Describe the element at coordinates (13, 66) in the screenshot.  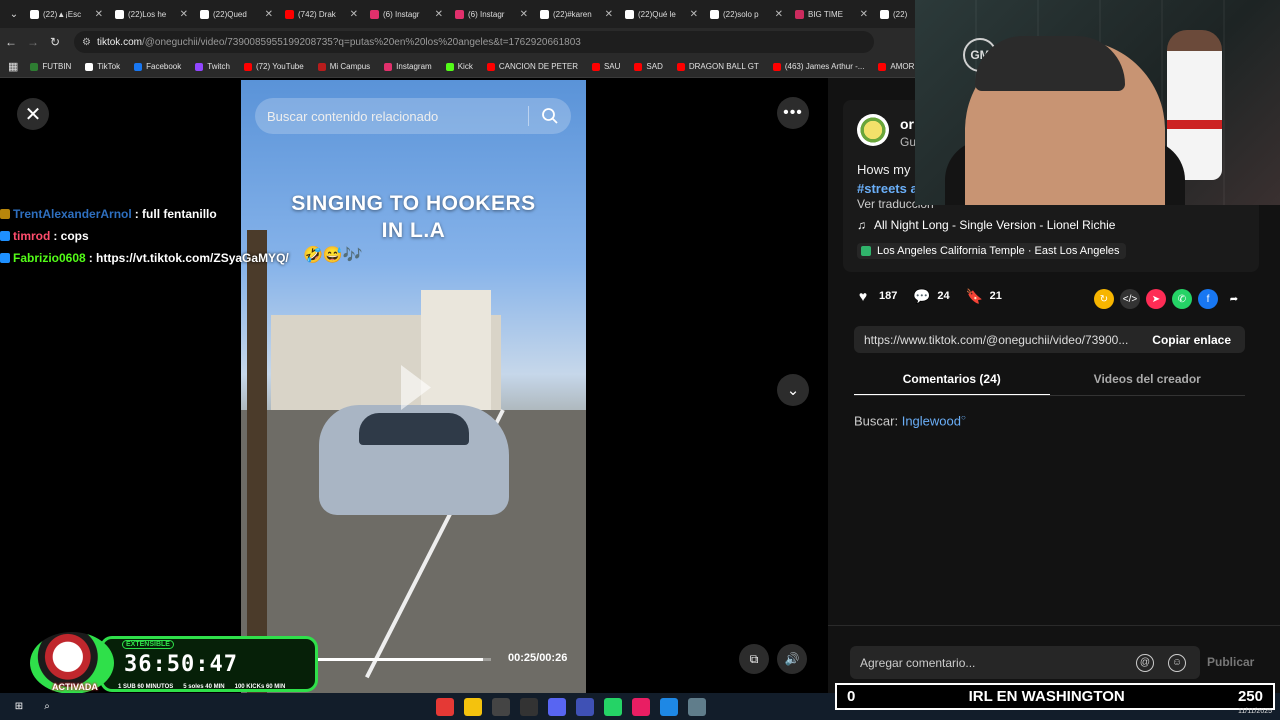
I see `apps-grid-icon: ▦` at that location.